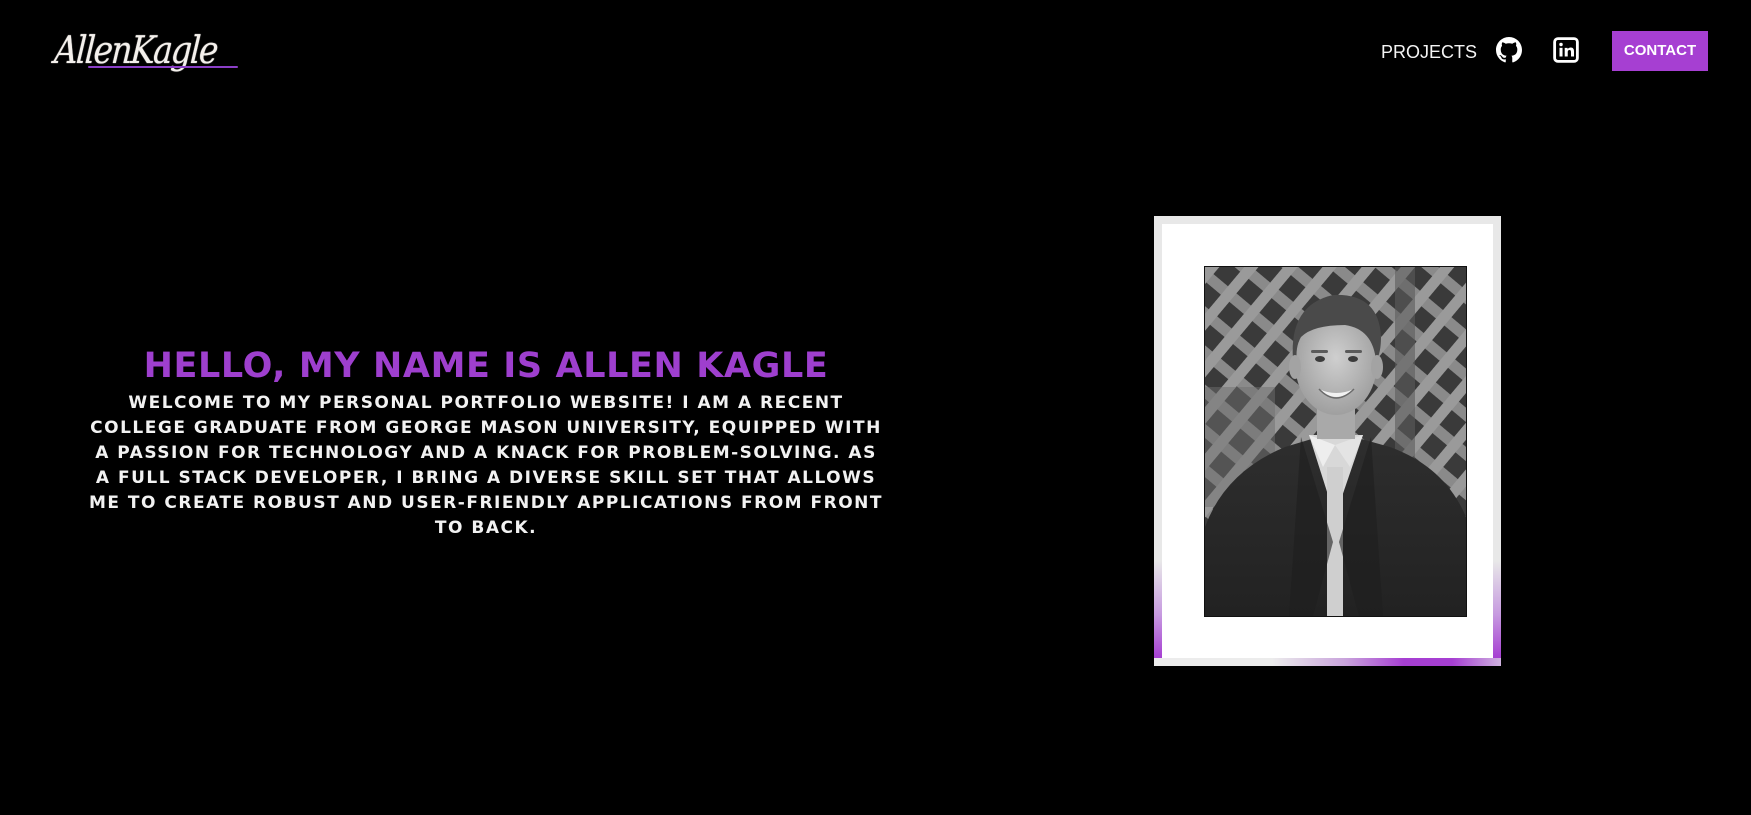  Describe the element at coordinates (1566, 50) in the screenshot. I see `linkedin-icon` at that location.